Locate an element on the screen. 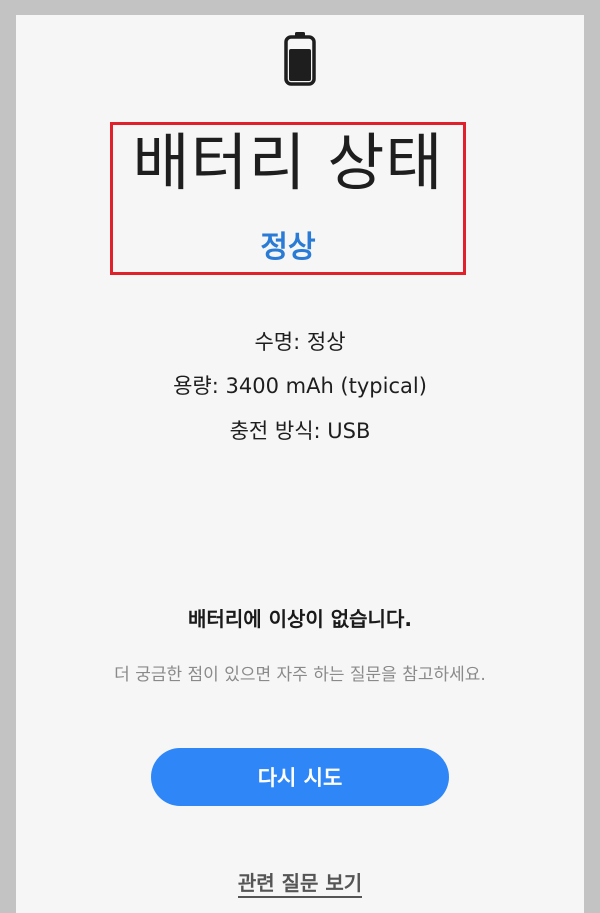  retry-button: 다시 시도 is located at coordinates (300, 777).